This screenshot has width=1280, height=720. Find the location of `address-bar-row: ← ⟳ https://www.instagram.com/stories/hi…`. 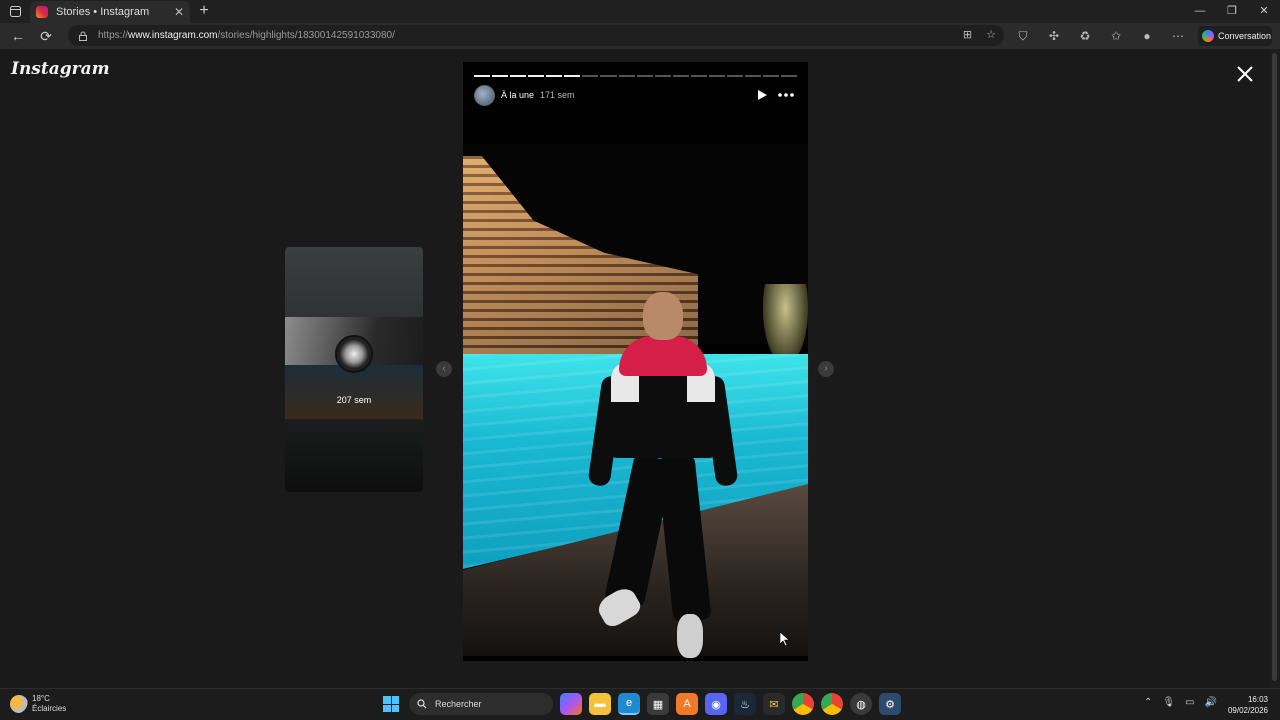

address-bar-row: ← ⟳ https://www.instagram.com/stories/hi… is located at coordinates (640, 36).